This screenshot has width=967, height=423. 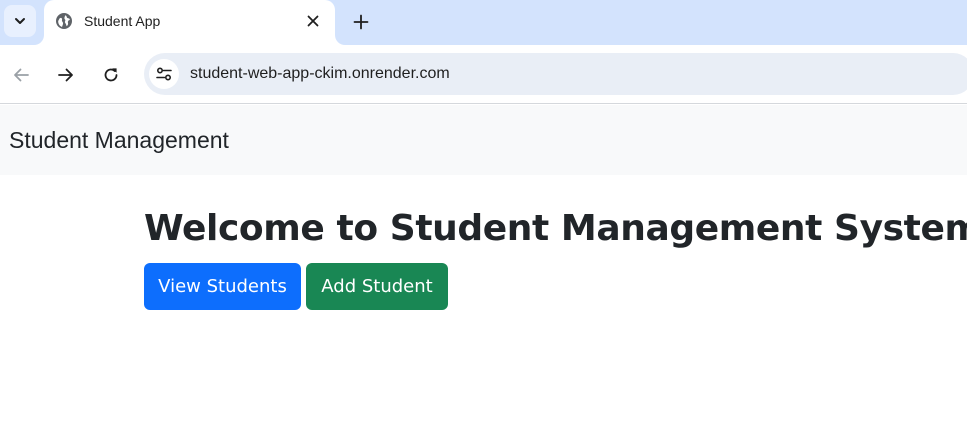 I want to click on address-bar: student-web-app-ckim.onrender.com, so click(x=555, y=74).